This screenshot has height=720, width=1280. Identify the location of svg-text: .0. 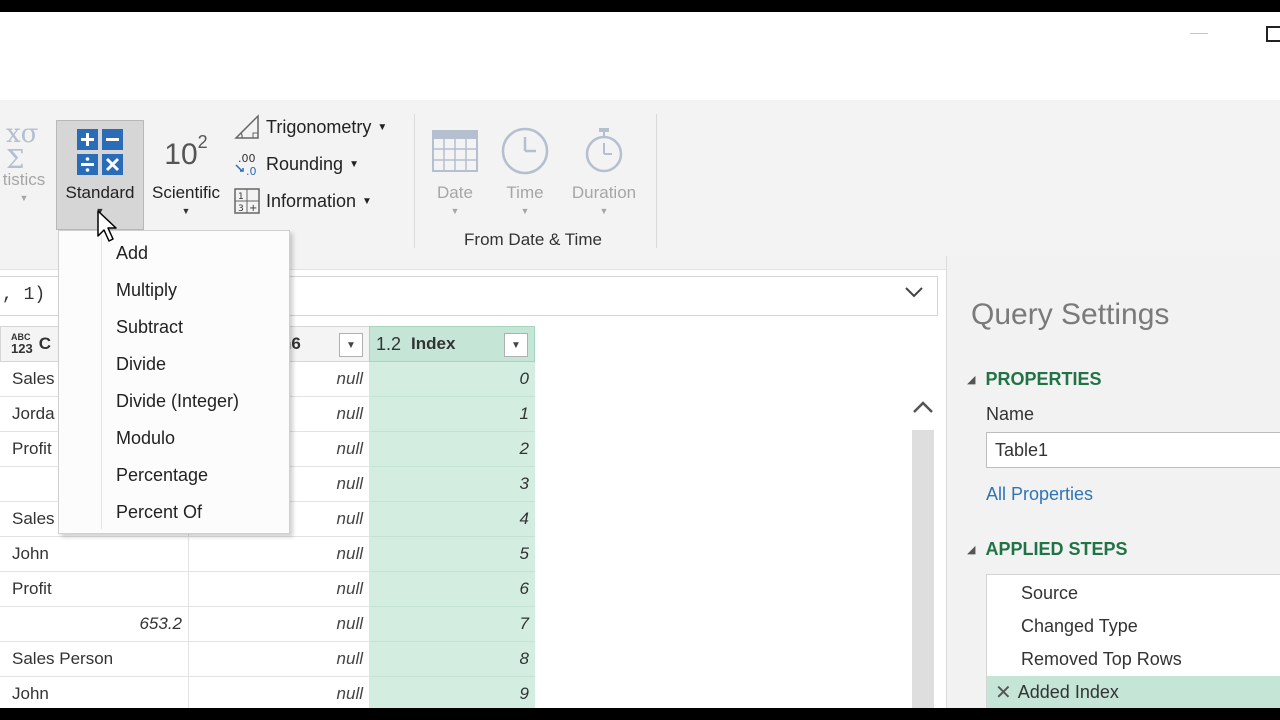
(251, 171).